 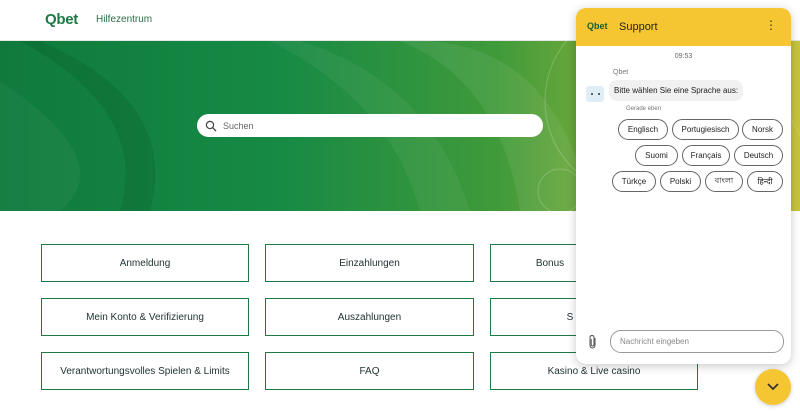 I want to click on language-option-turkce: Türkçe, so click(x=634, y=181).